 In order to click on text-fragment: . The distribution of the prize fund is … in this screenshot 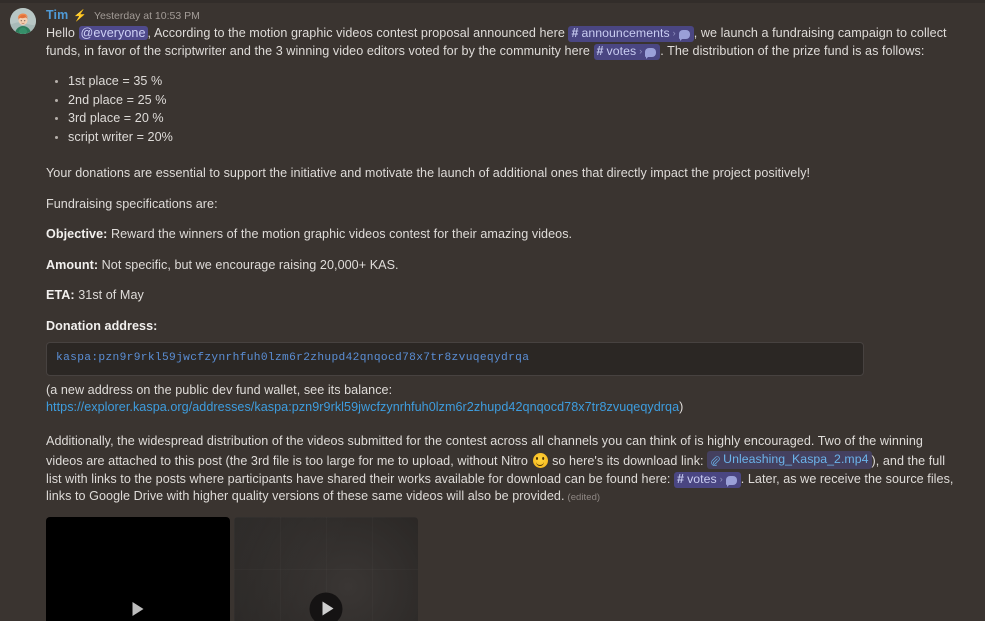, I will do `click(792, 50)`.